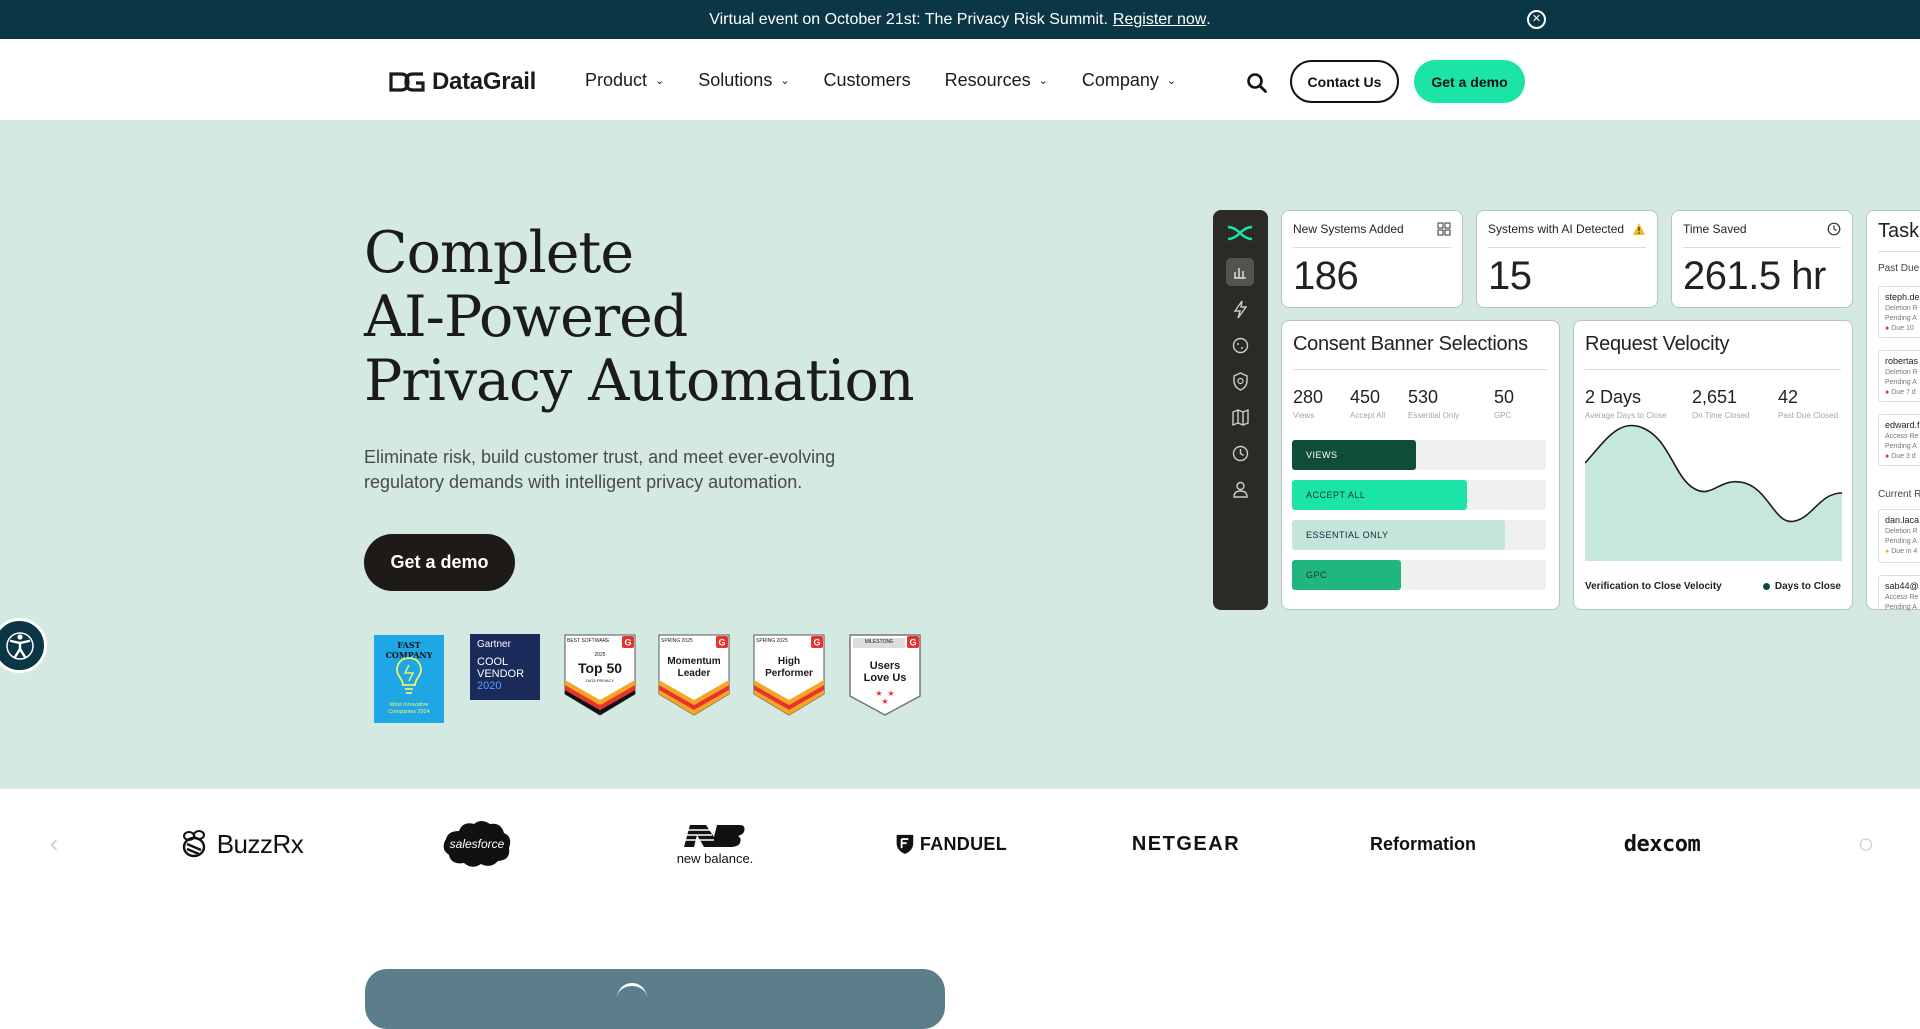 Image resolution: width=1920 pixels, height=1029 pixels. Describe the element at coordinates (1365, 397) in the screenshot. I see `stat-value: 450` at that location.